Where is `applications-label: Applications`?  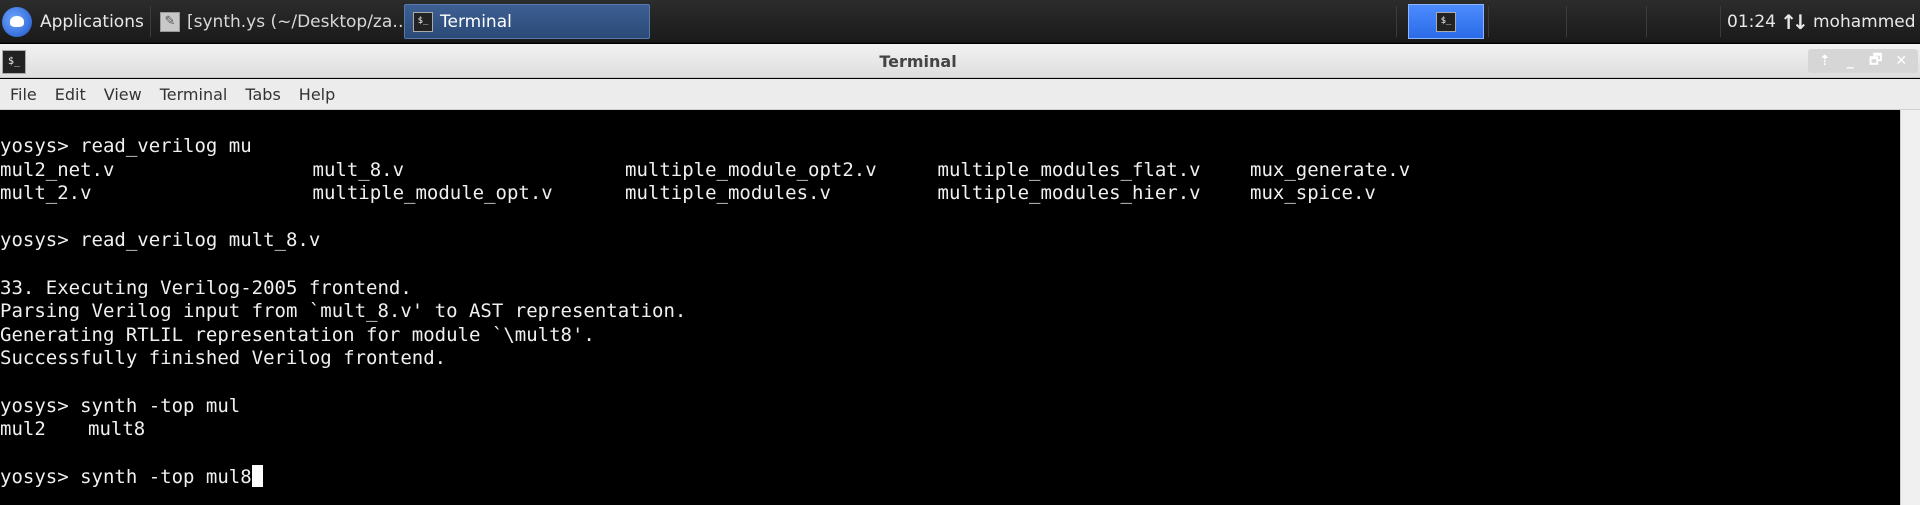 applications-label: Applications is located at coordinates (92, 21).